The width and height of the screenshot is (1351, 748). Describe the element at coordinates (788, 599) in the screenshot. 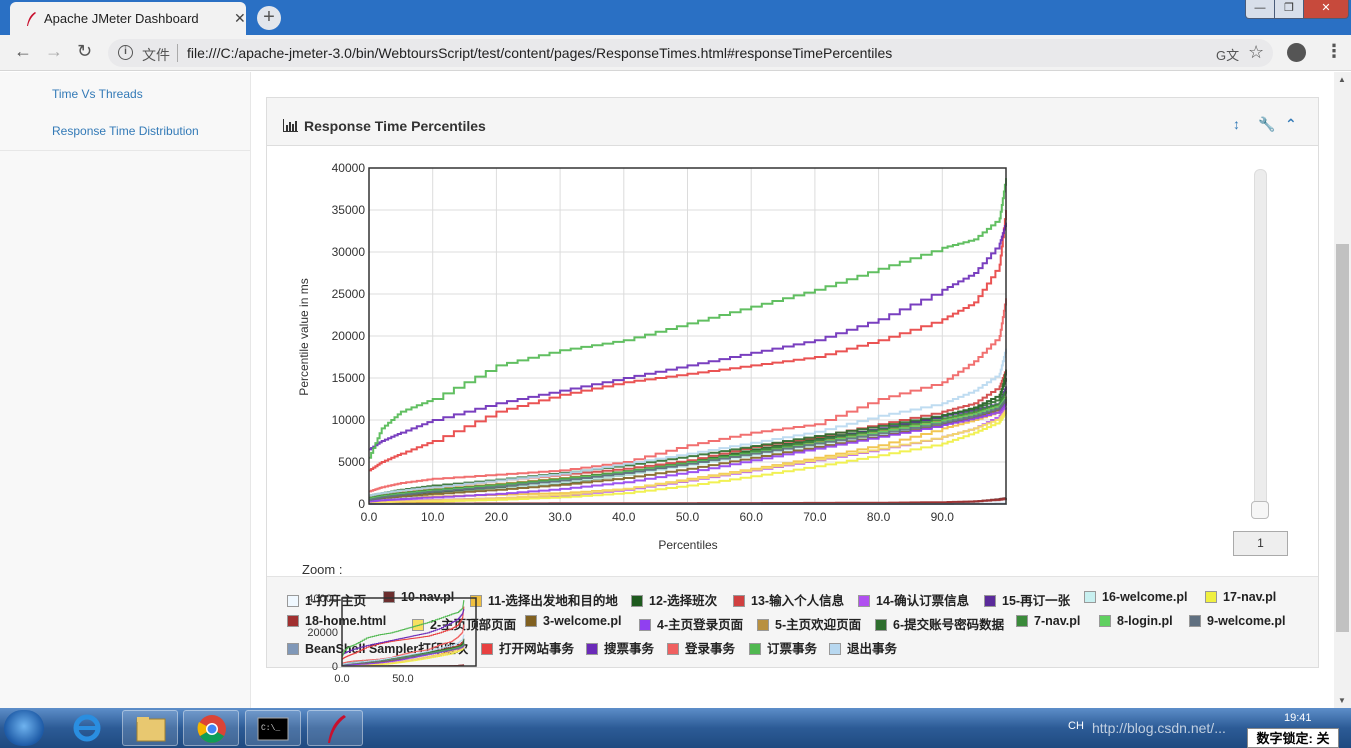

I see `legend-item: 13-输入个人信息` at that location.